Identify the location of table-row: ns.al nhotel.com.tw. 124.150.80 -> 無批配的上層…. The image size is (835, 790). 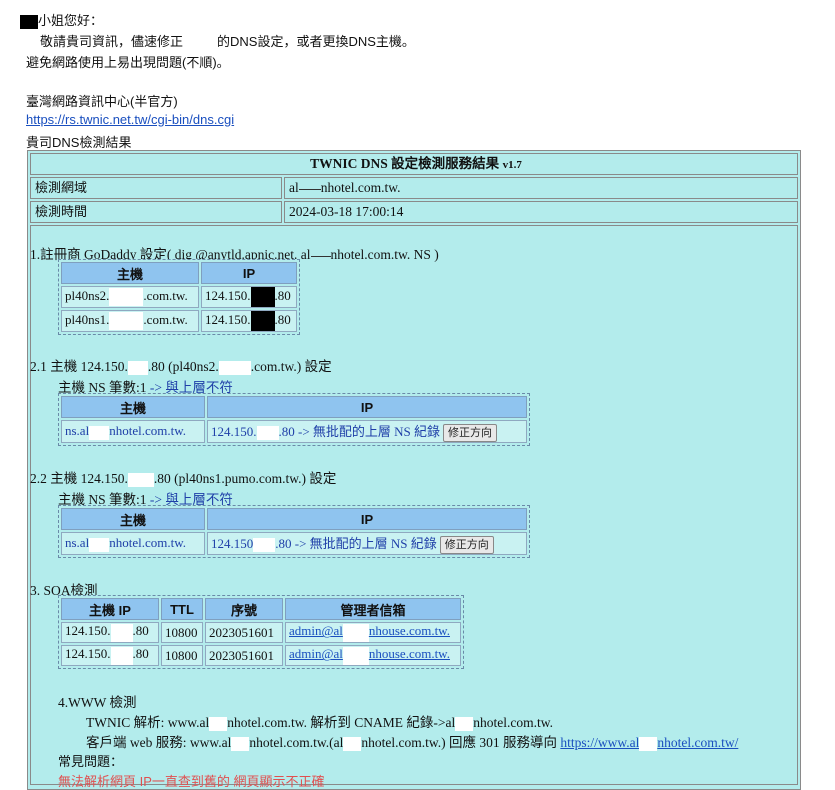
(294, 543).